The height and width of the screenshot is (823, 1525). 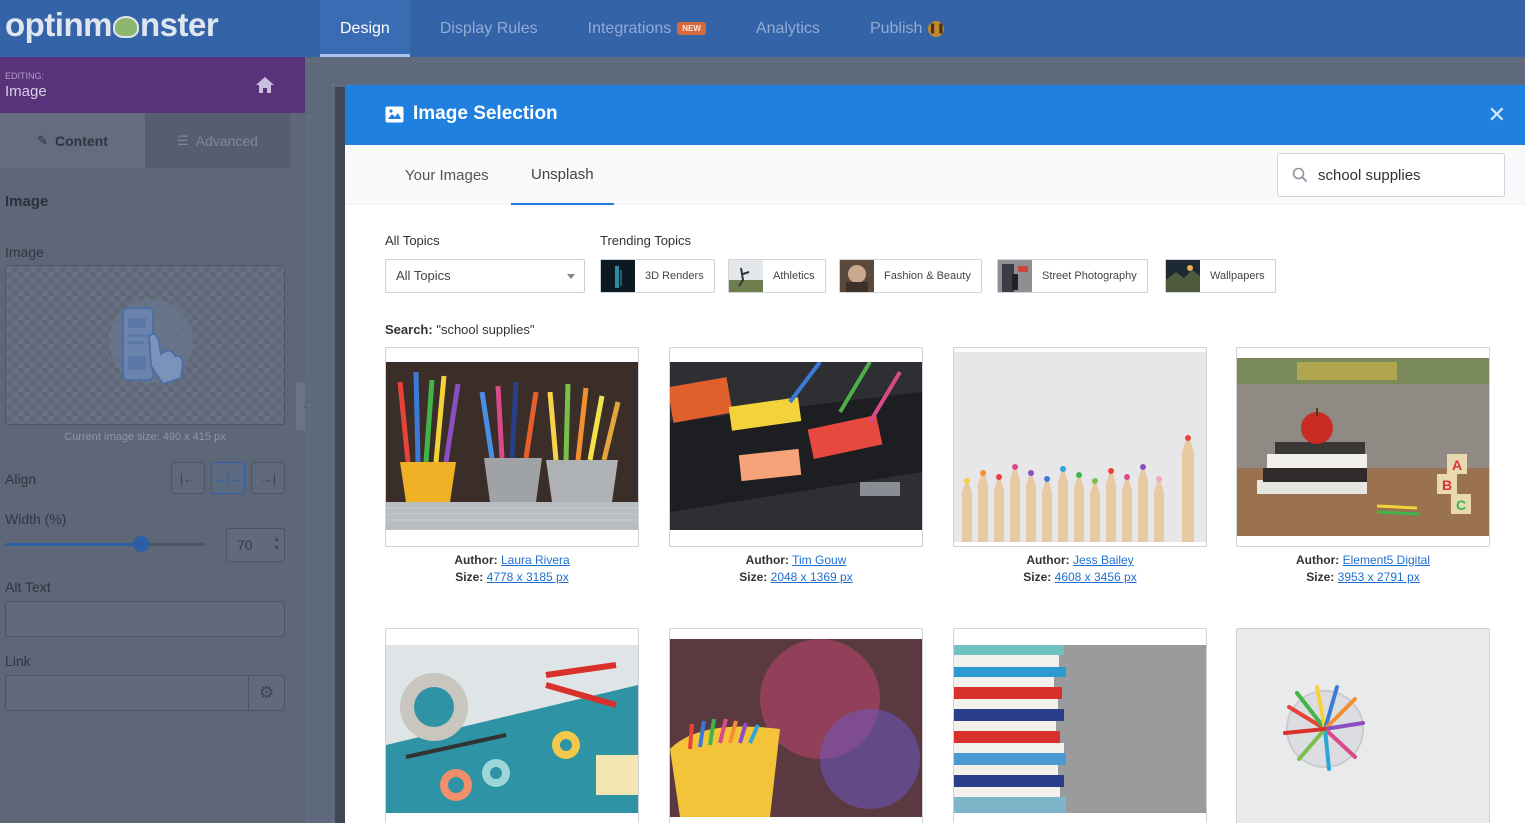 What do you see at coordinates (796, 568) in the screenshot?
I see `result-meta-2: Author: Tim Gouw Size: 2048 x 1369 px` at bounding box center [796, 568].